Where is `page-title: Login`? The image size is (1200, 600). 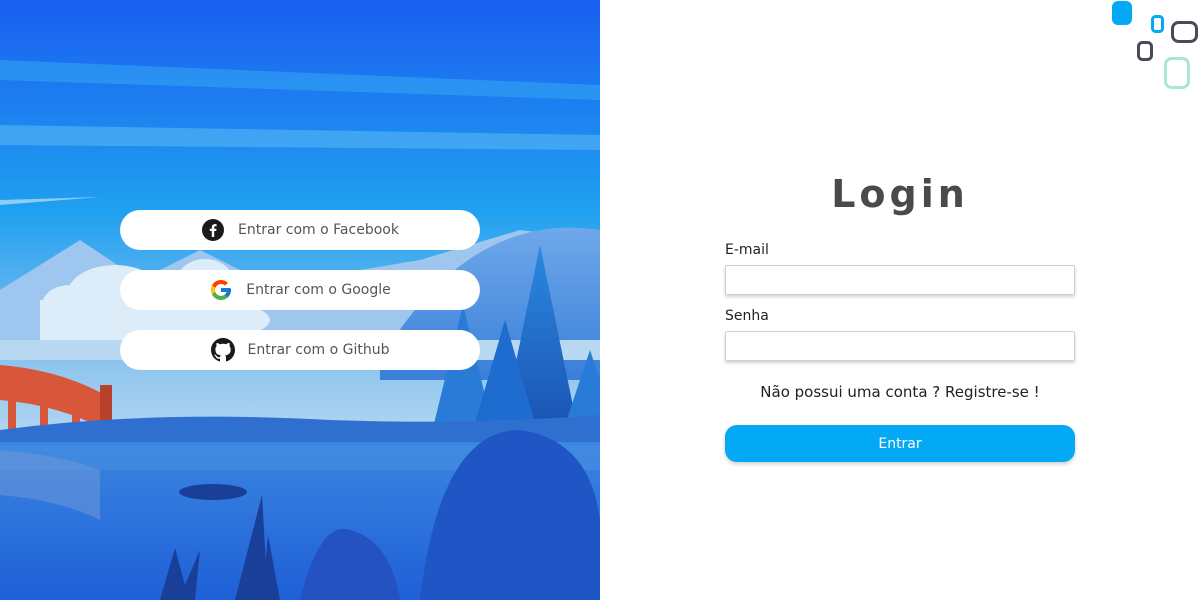 page-title: Login is located at coordinates (900, 194).